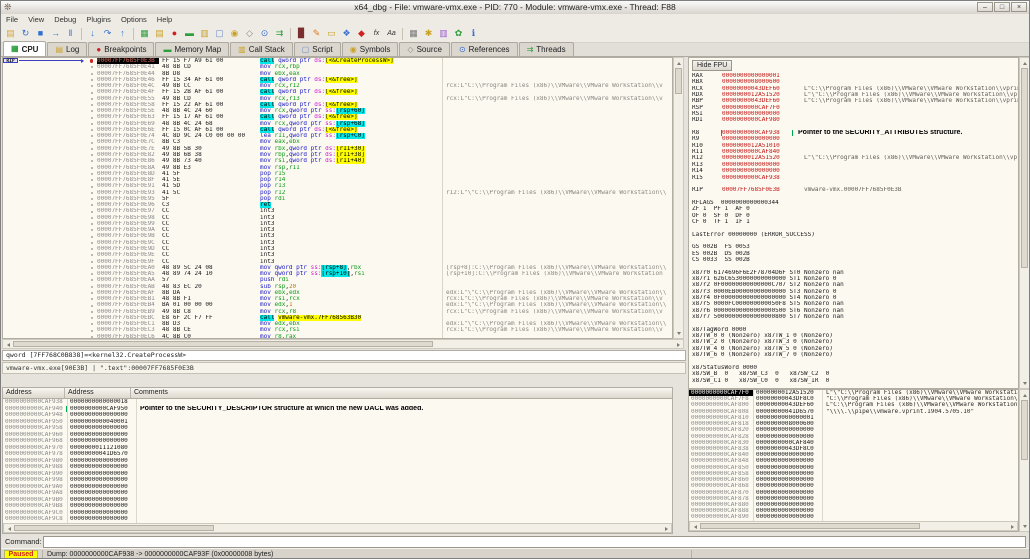  I want to click on paused-status-badge: Paused, so click(21, 554).